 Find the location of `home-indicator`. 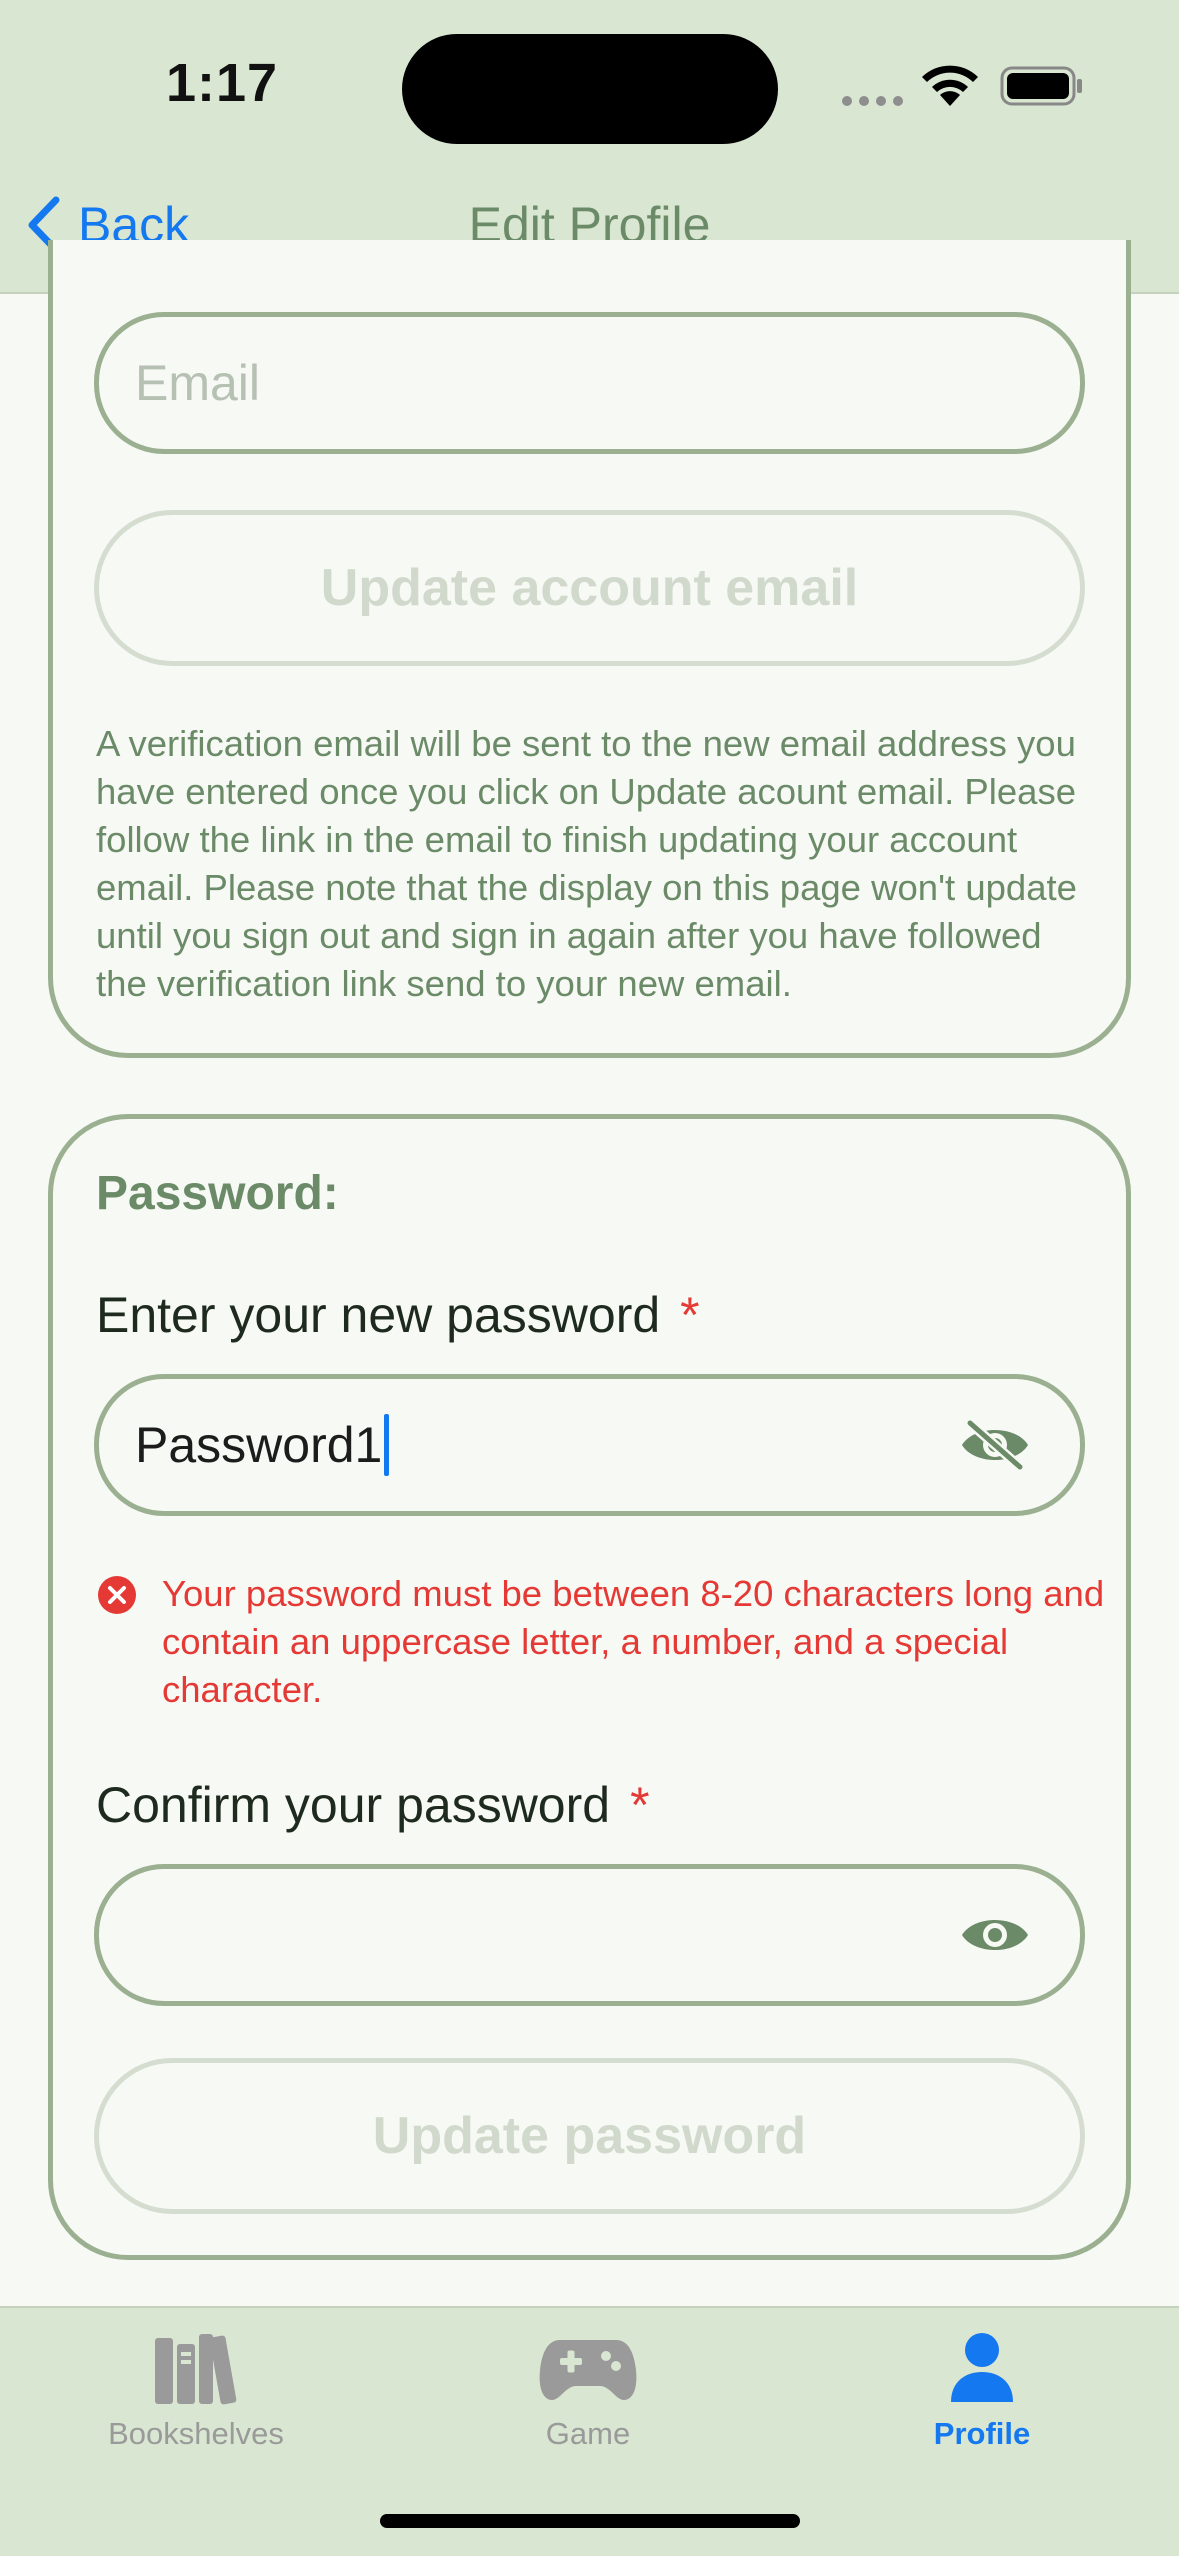

home-indicator is located at coordinates (590, 2521).